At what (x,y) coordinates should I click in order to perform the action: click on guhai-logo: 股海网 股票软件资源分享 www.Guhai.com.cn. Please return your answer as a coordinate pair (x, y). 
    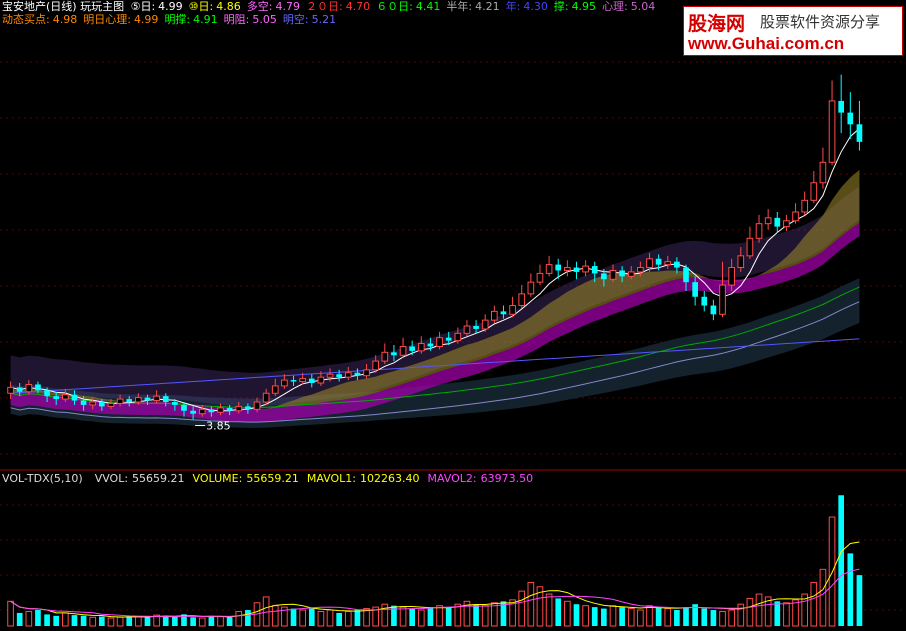
    Looking at the image, I should click on (793, 31).